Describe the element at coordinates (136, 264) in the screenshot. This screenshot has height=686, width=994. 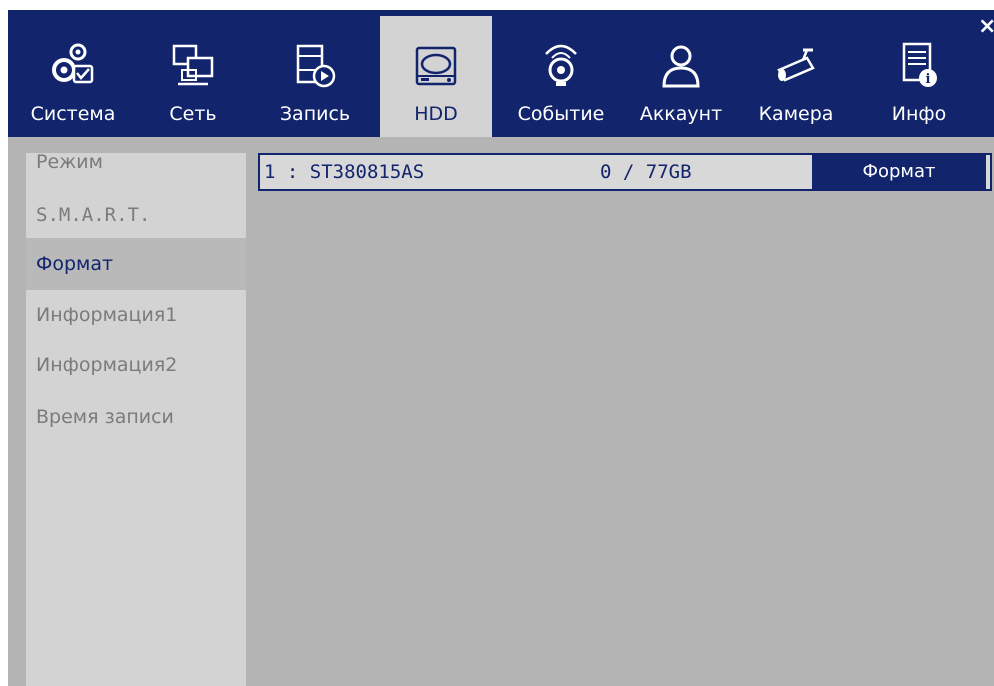
I see `sidebar-item-format: Формат` at that location.